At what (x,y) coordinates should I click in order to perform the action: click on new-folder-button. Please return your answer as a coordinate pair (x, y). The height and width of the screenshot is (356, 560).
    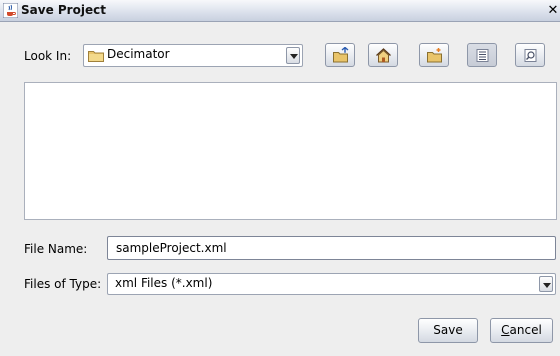
    Looking at the image, I should click on (434, 55).